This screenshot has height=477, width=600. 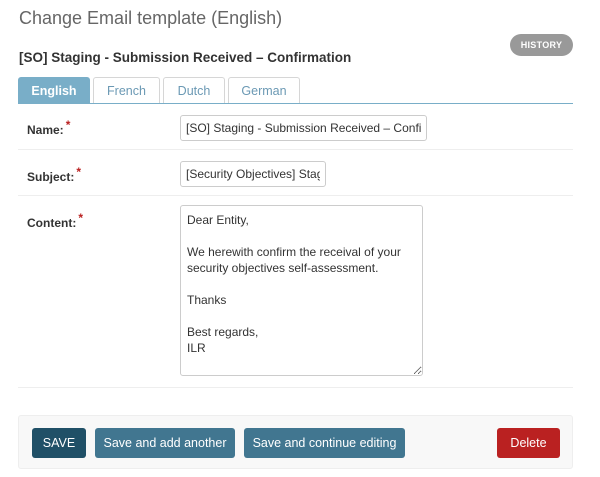 I want to click on name-label-text: Name:, so click(x=45, y=130).